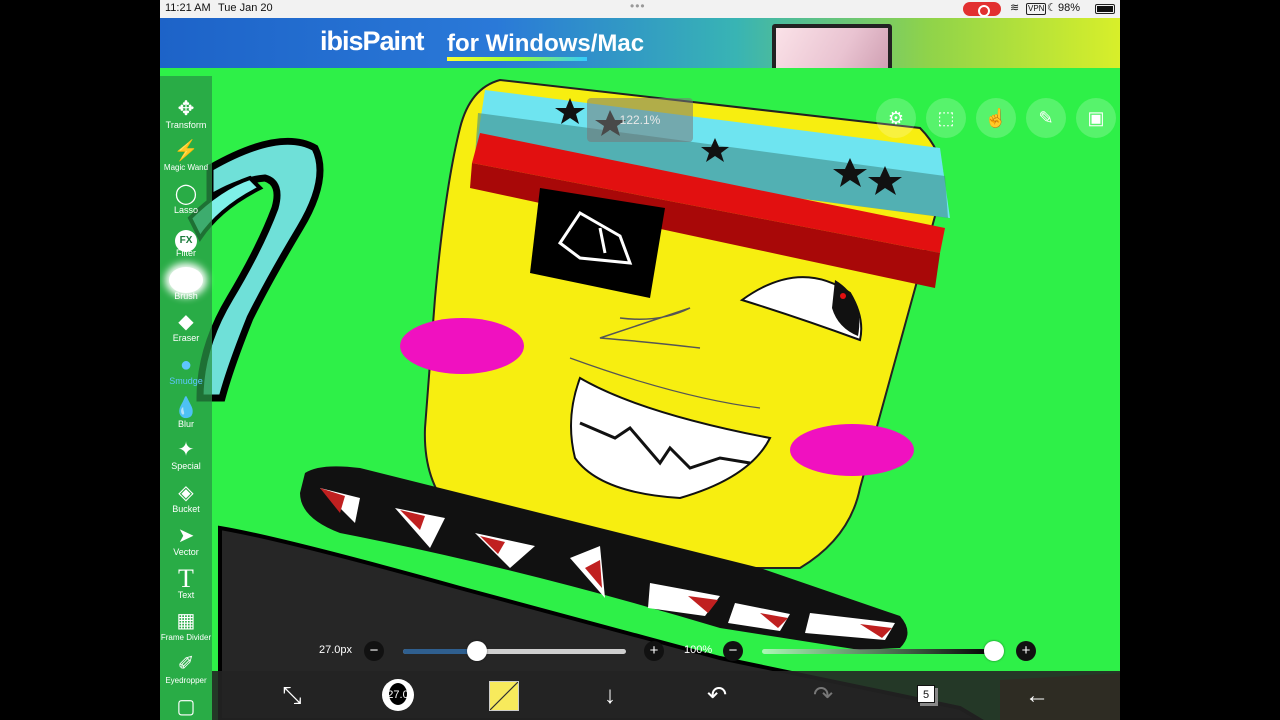  I want to click on brush-icon, so click(186, 280).